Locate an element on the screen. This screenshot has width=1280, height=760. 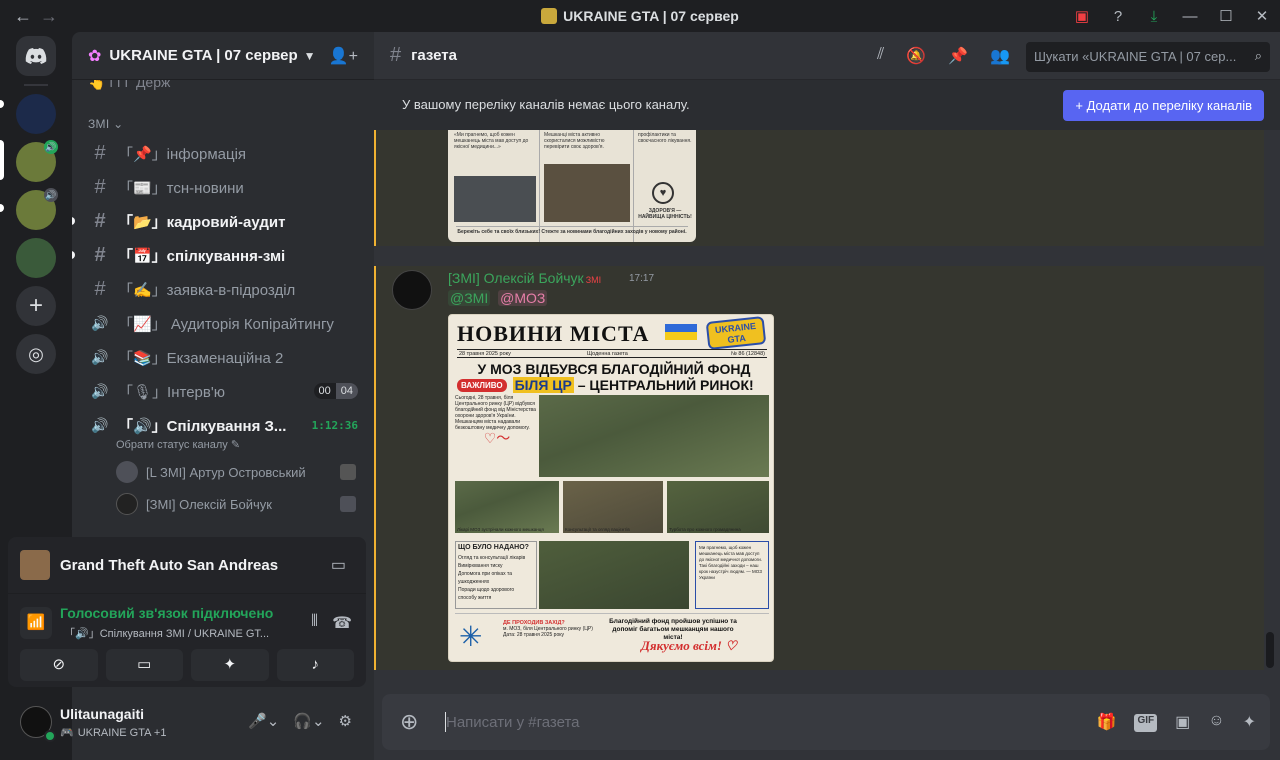
server-varta is located at coordinates (36, 114).